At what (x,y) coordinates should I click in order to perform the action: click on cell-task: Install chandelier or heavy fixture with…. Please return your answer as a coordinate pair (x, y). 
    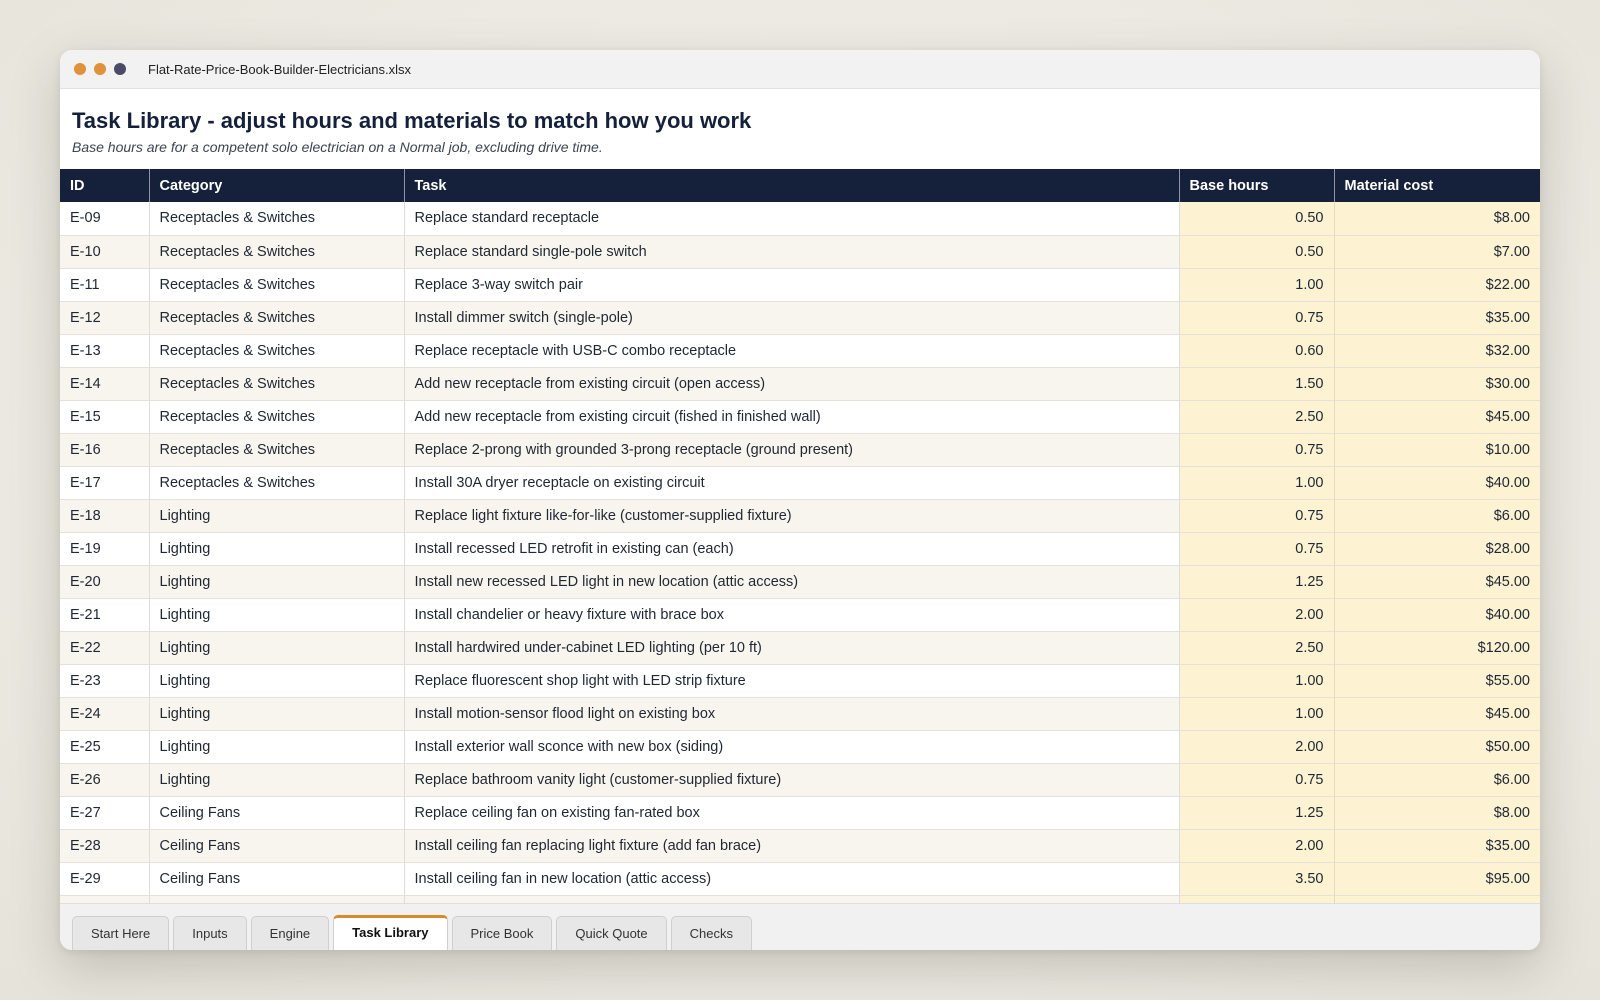
    Looking at the image, I should click on (792, 615).